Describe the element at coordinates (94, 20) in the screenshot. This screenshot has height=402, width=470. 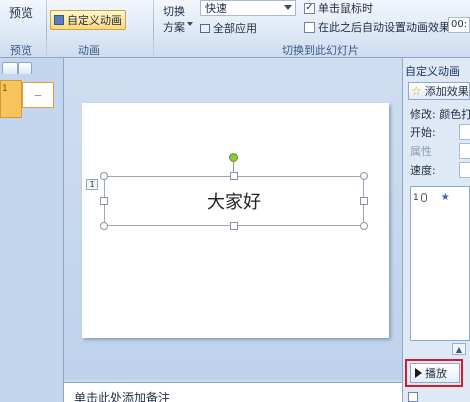
I see `custom-animation-label: 自定义动画` at that location.